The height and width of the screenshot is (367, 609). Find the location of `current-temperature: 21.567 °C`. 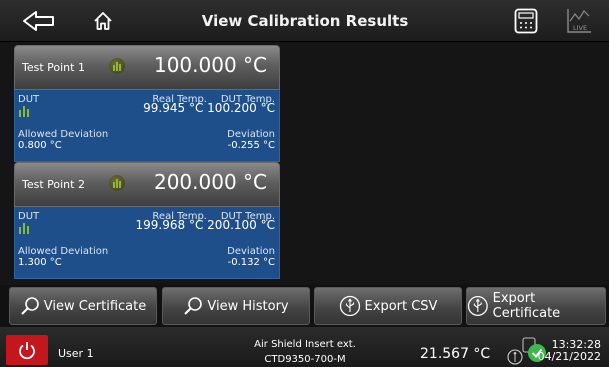

current-temperature: 21.567 °C is located at coordinates (455, 354).